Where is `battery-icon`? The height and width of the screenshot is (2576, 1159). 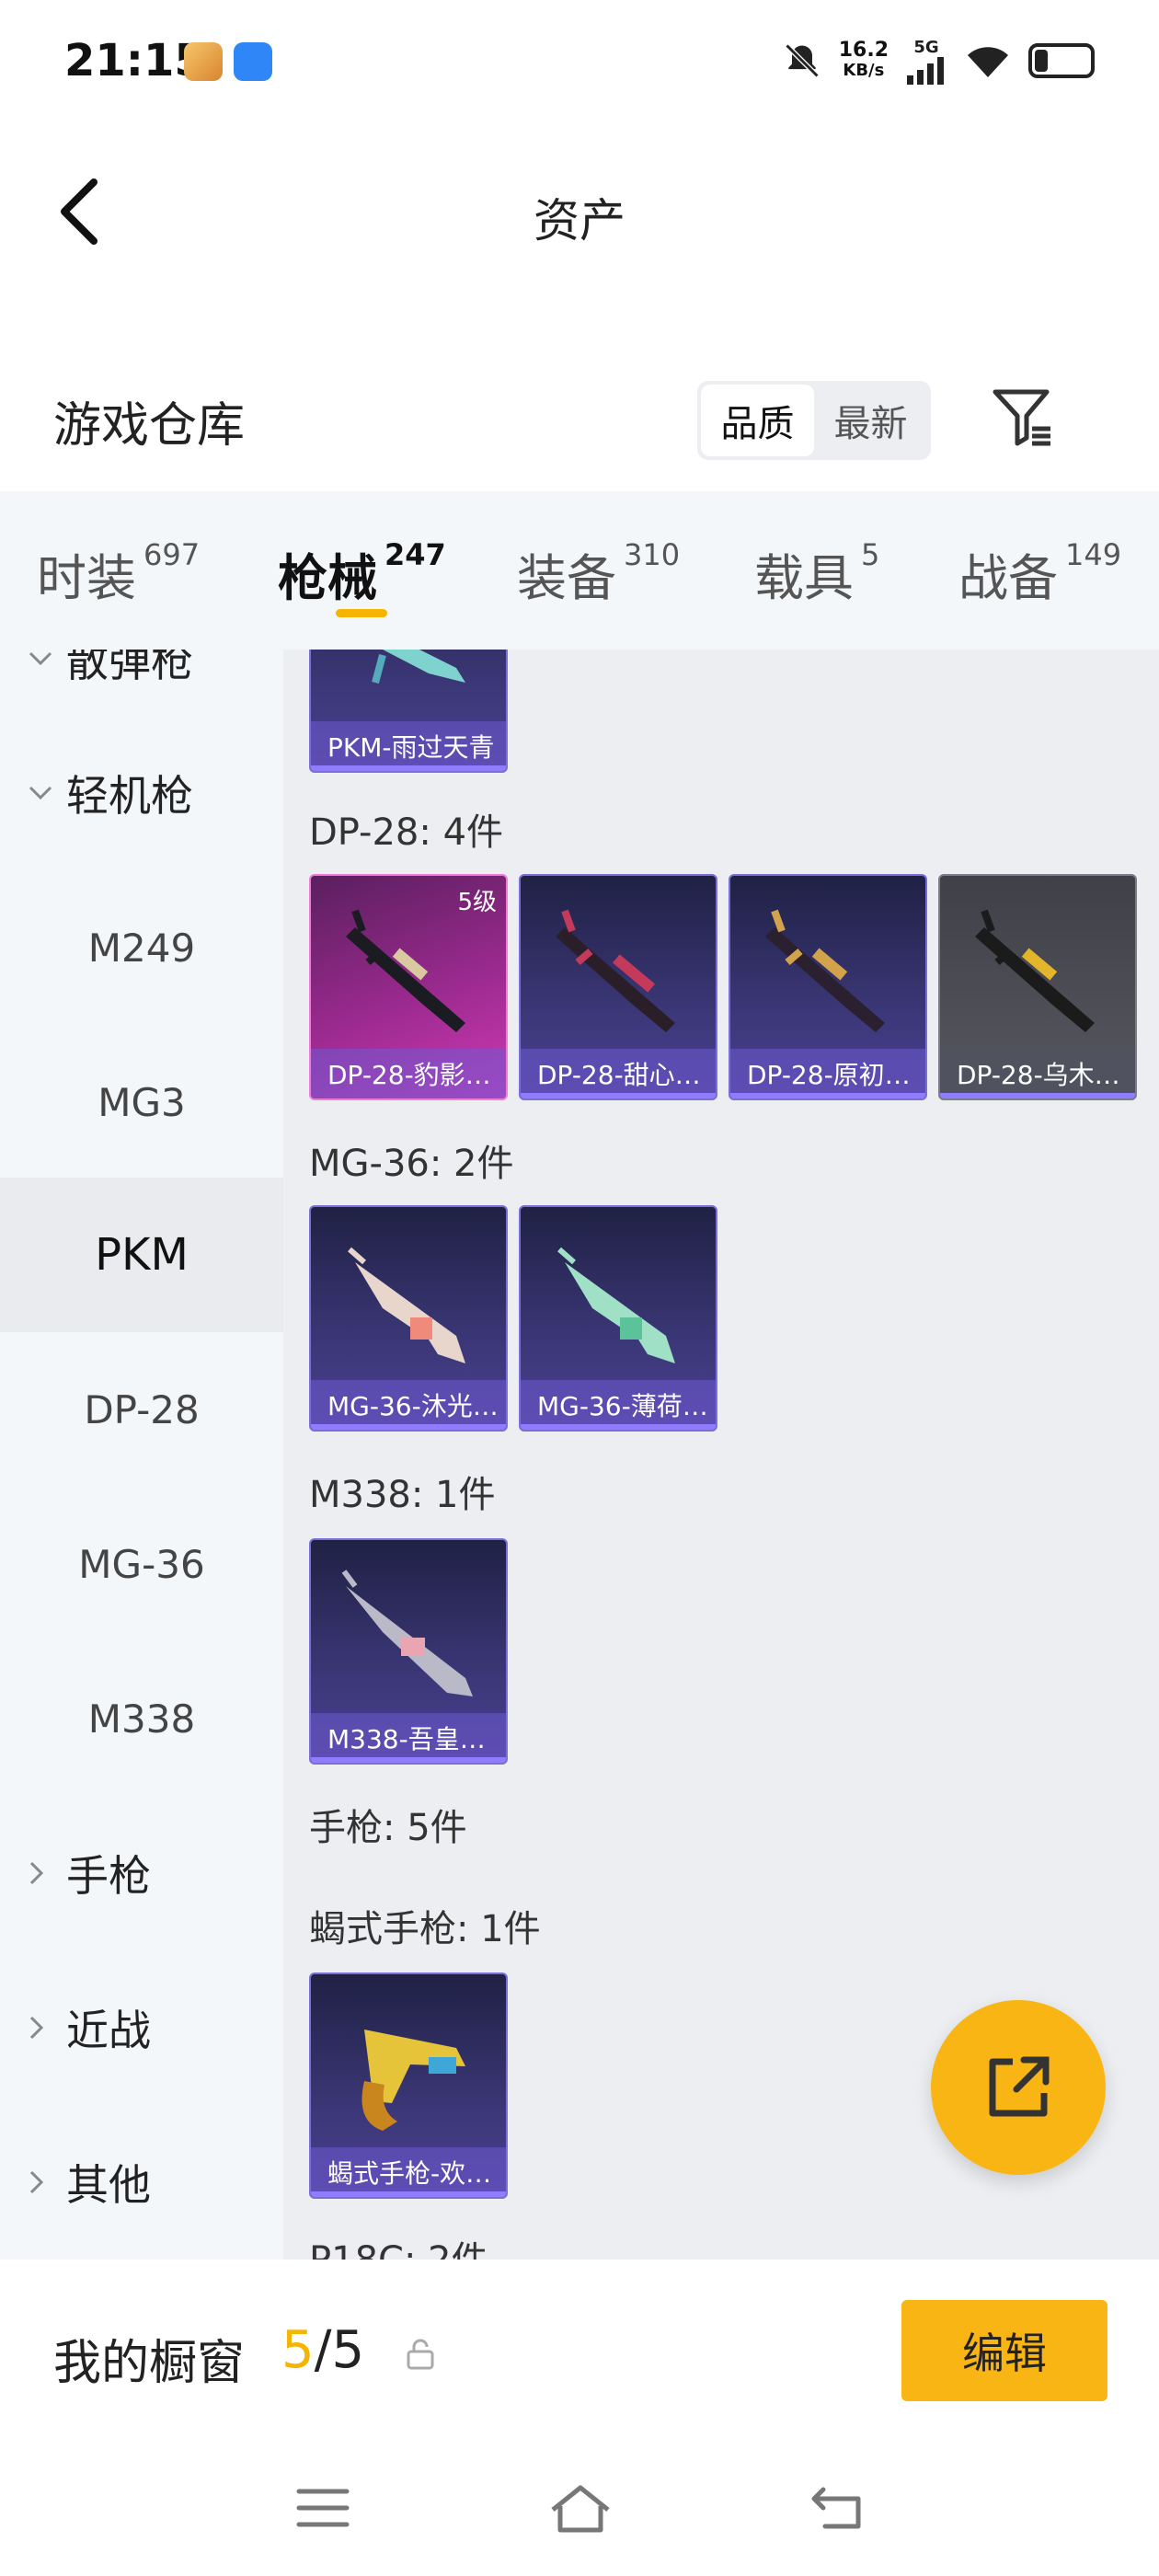 battery-icon is located at coordinates (1061, 60).